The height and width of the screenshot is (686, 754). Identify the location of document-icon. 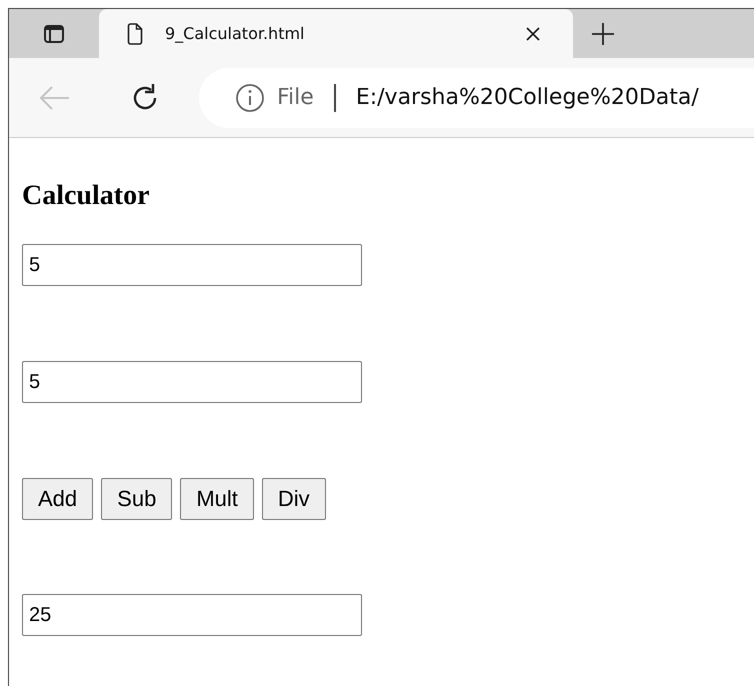
(135, 33).